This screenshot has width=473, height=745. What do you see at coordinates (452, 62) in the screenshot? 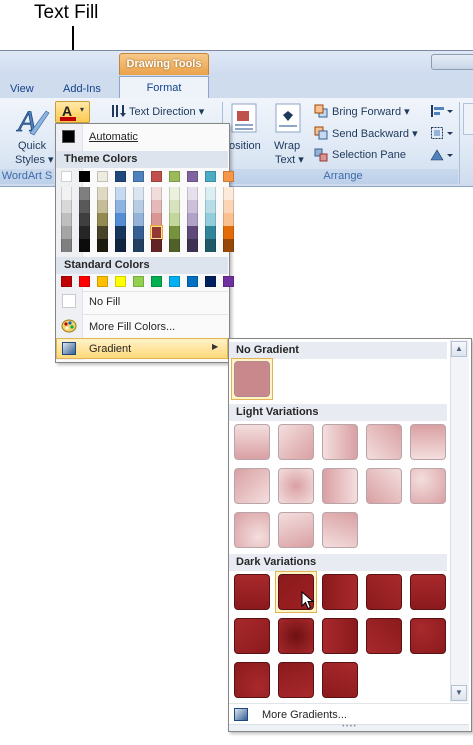
I see `window-controls` at bounding box center [452, 62].